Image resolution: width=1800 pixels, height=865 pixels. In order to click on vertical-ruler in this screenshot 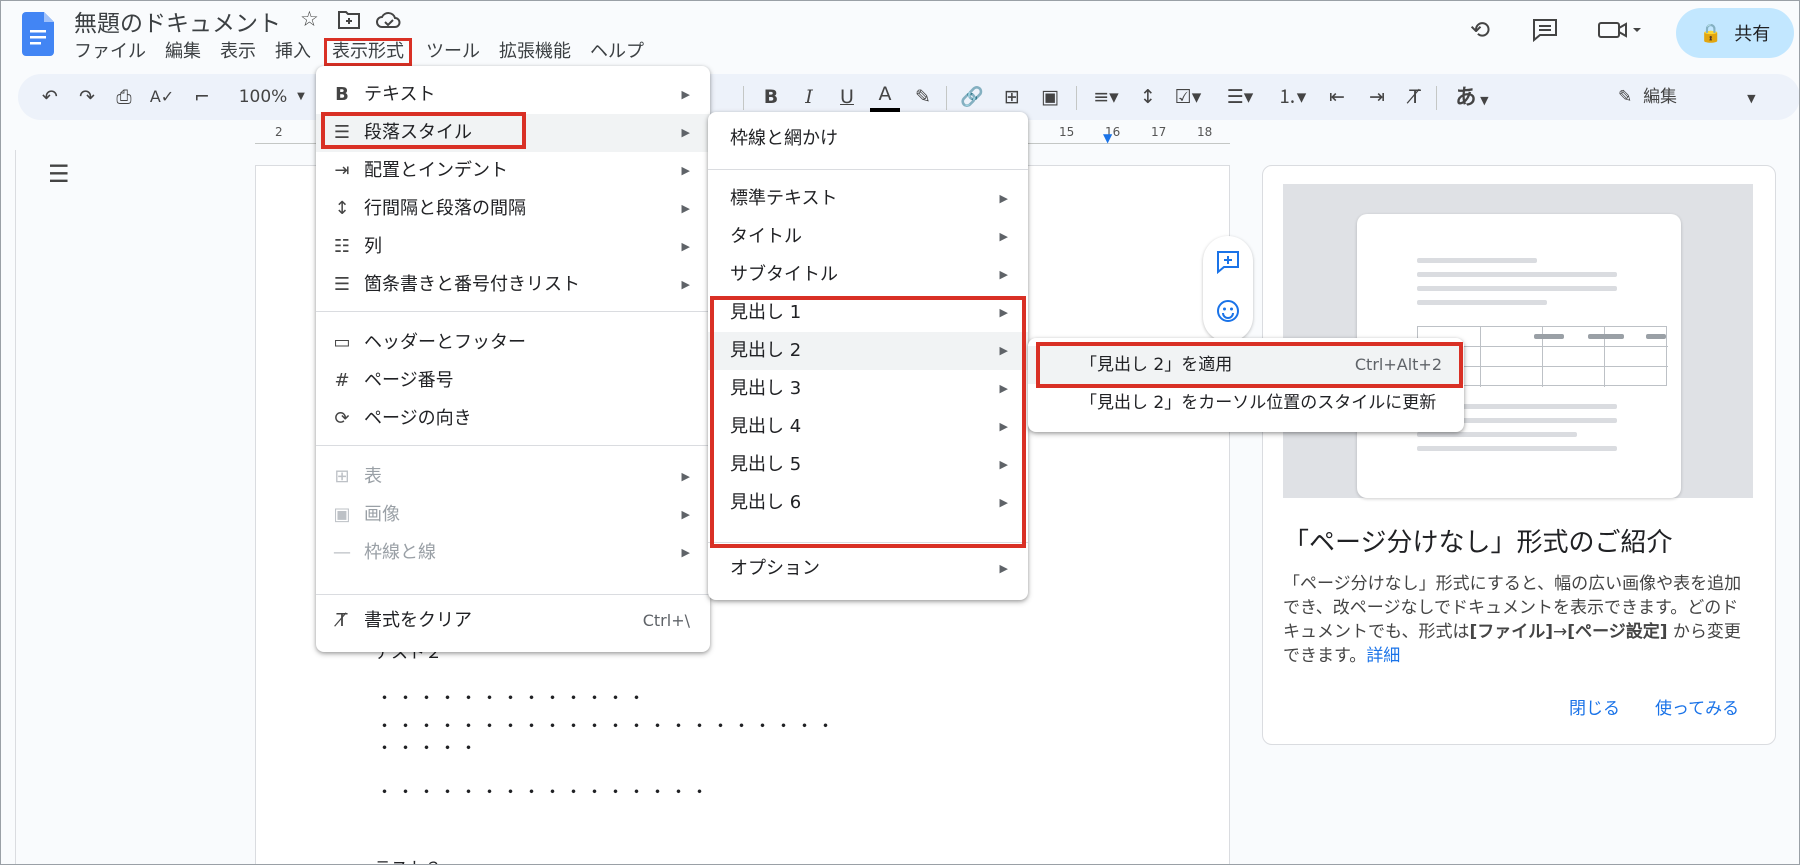, I will do `click(8, 507)`.